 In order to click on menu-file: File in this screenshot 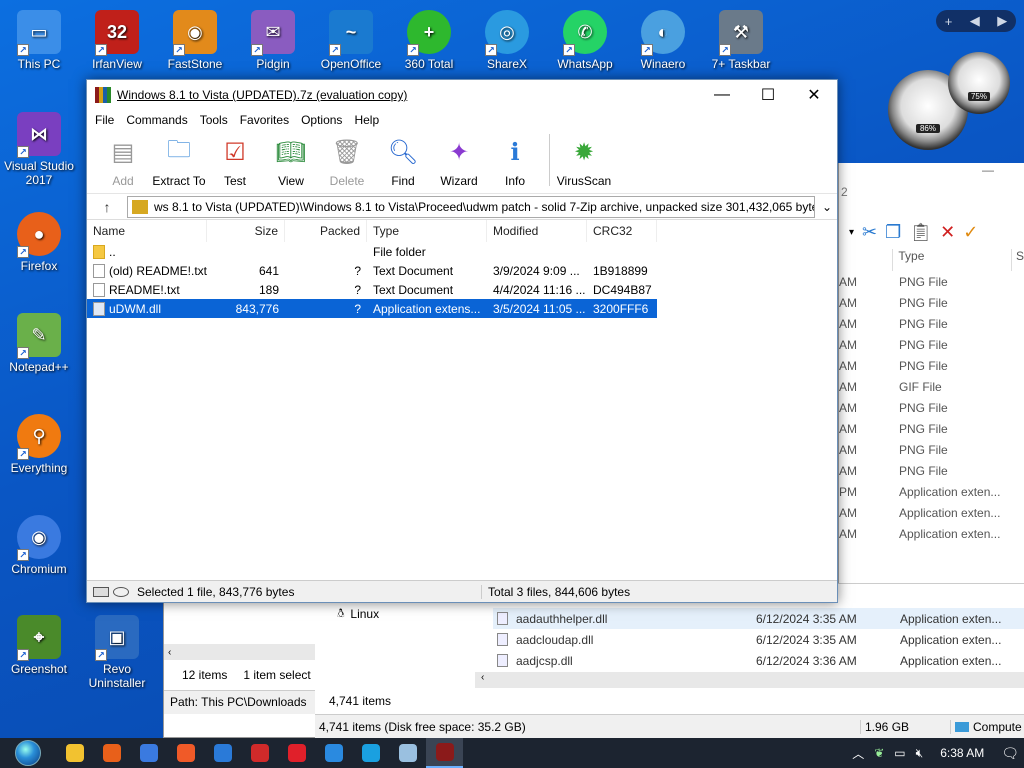, I will do `click(104, 120)`.